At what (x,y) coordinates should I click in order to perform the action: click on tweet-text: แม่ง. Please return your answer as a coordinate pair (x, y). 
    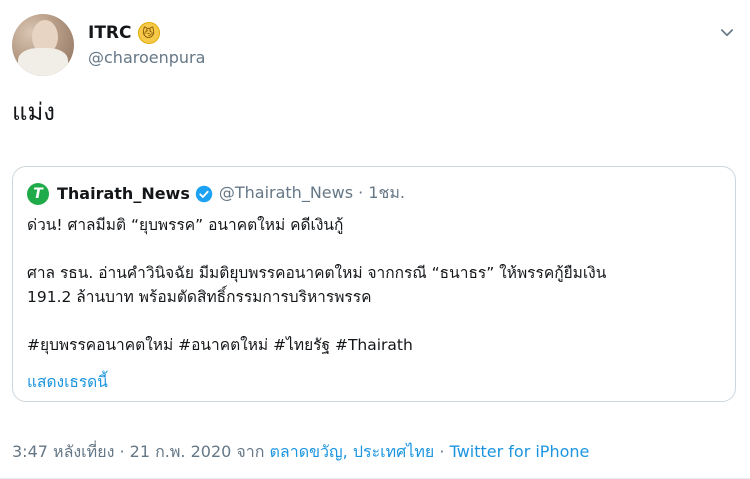
    Looking at the image, I should click on (34, 112).